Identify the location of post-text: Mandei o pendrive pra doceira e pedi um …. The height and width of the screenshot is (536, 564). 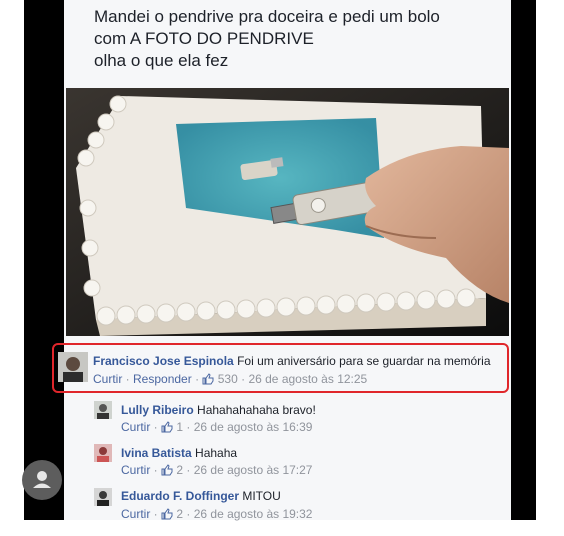
(267, 39).